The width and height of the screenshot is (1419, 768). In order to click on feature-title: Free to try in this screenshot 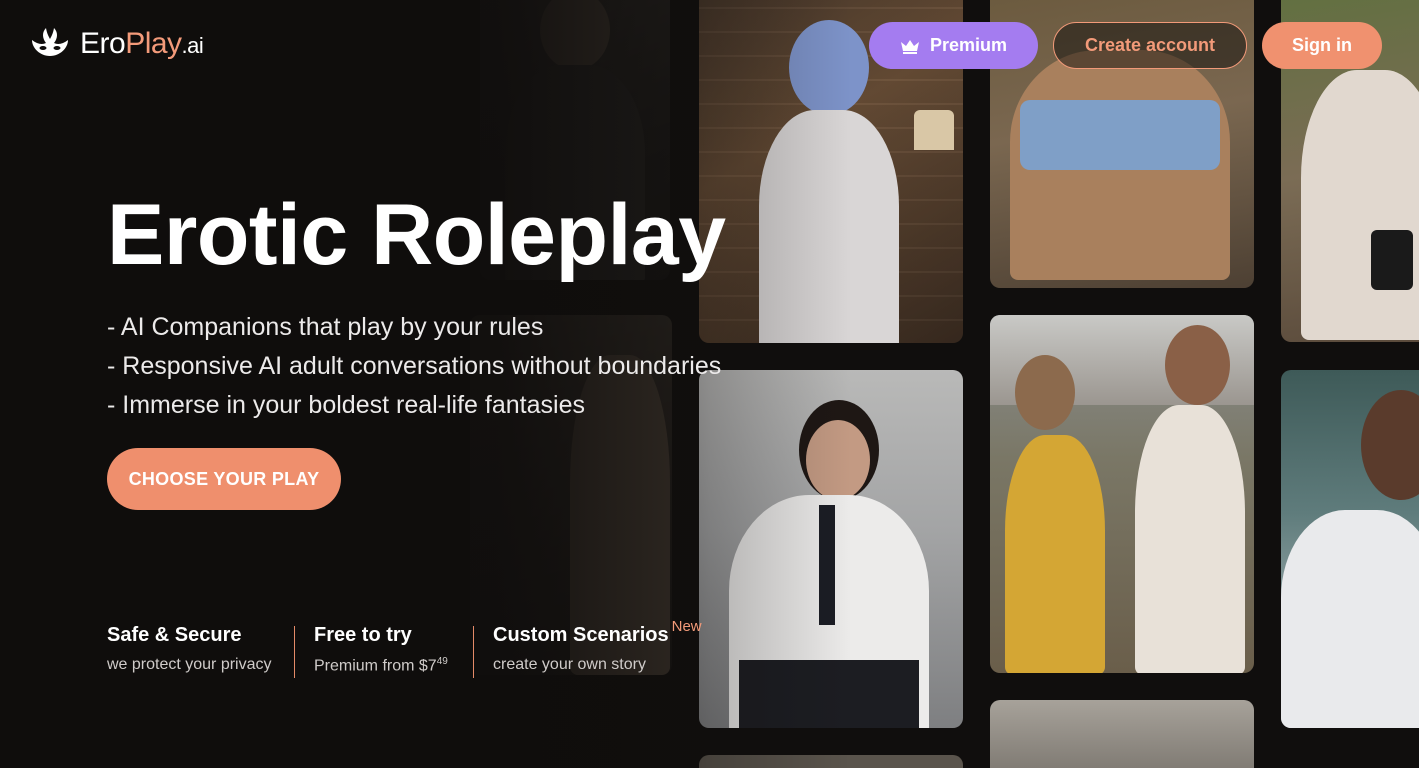, I will do `click(363, 635)`.